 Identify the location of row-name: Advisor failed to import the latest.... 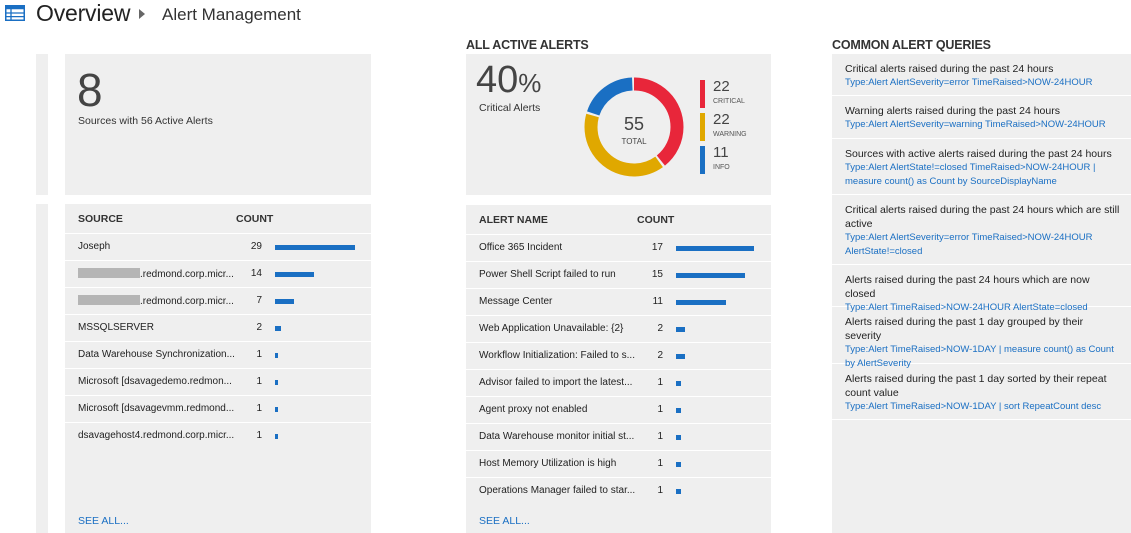
(557, 382).